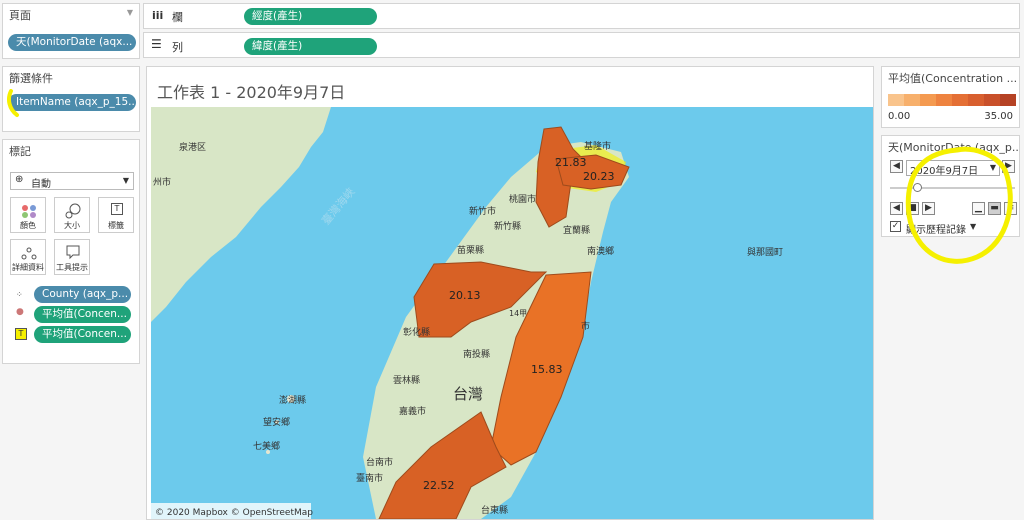 This screenshot has height=520, width=1024. Describe the element at coordinates (117, 209) in the screenshot. I see `text-icon: T` at that location.